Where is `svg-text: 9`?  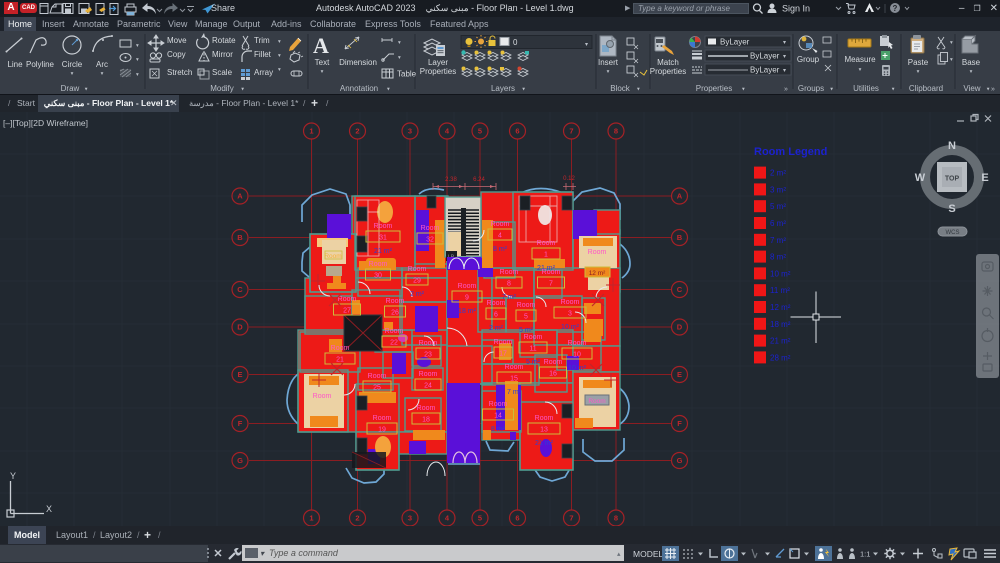 svg-text: 9 is located at coordinates (467, 298).